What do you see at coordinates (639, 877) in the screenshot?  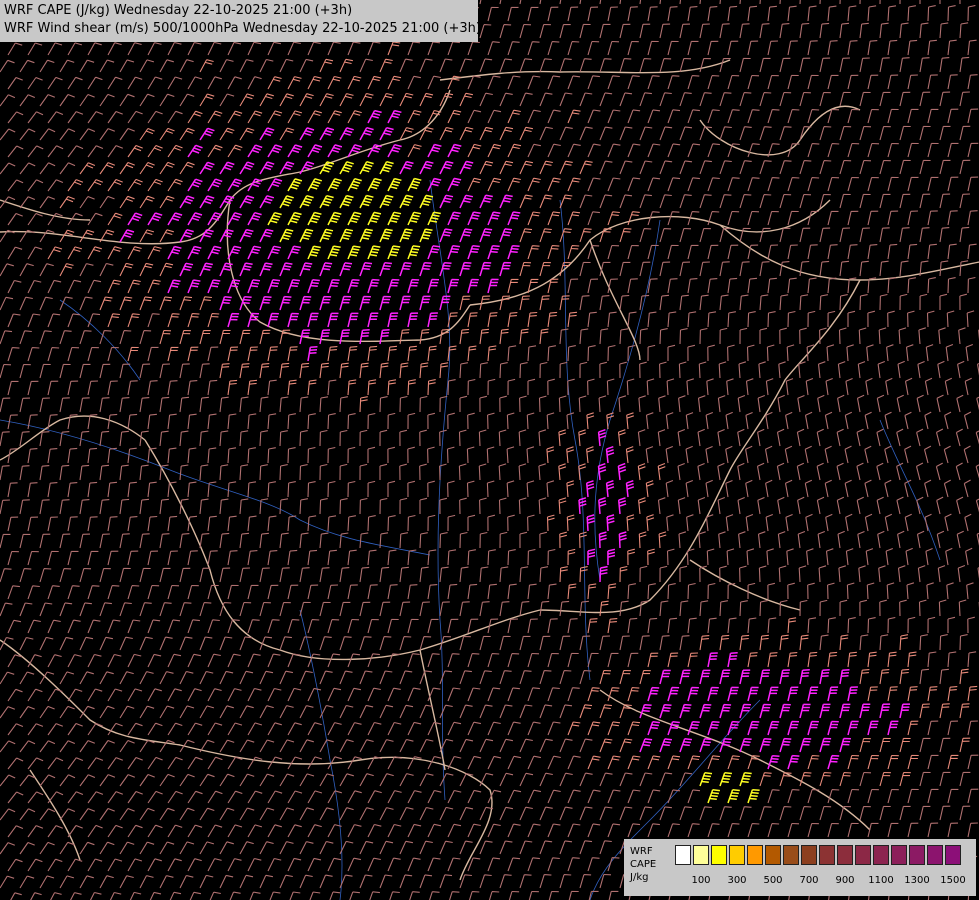 I see `legend-unit: J/kg` at bounding box center [639, 877].